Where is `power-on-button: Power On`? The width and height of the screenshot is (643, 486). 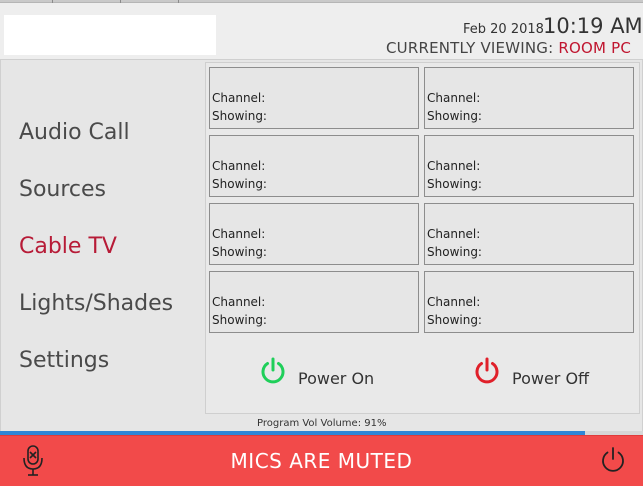
power-on-button: Power On is located at coordinates (328, 373).